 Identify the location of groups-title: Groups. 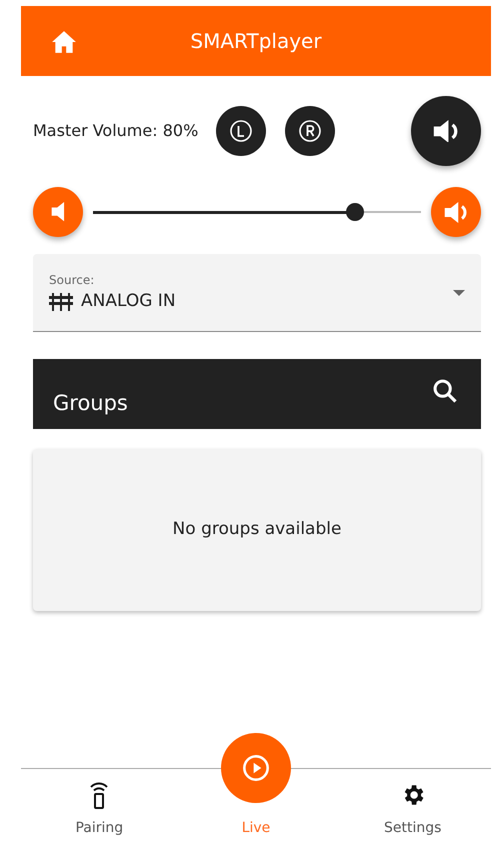
(90, 403).